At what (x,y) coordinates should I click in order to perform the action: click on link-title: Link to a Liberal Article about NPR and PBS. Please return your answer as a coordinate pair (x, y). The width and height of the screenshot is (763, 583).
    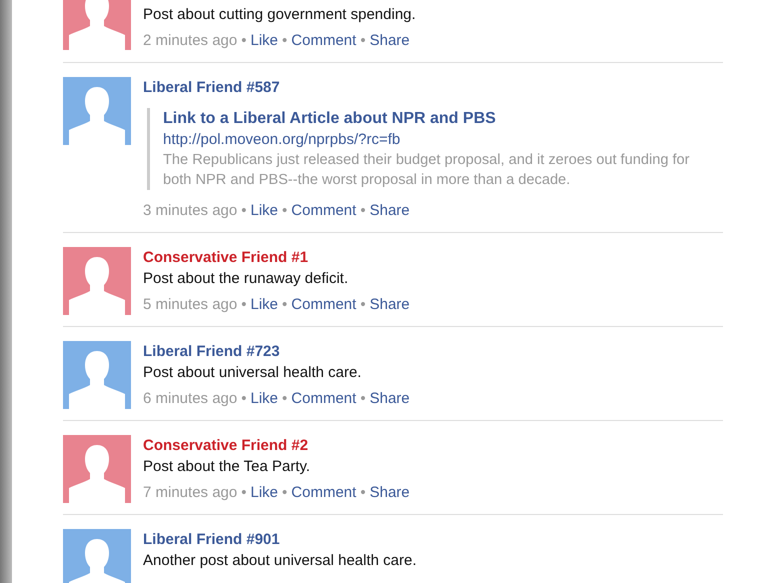
    Looking at the image, I should click on (437, 118).